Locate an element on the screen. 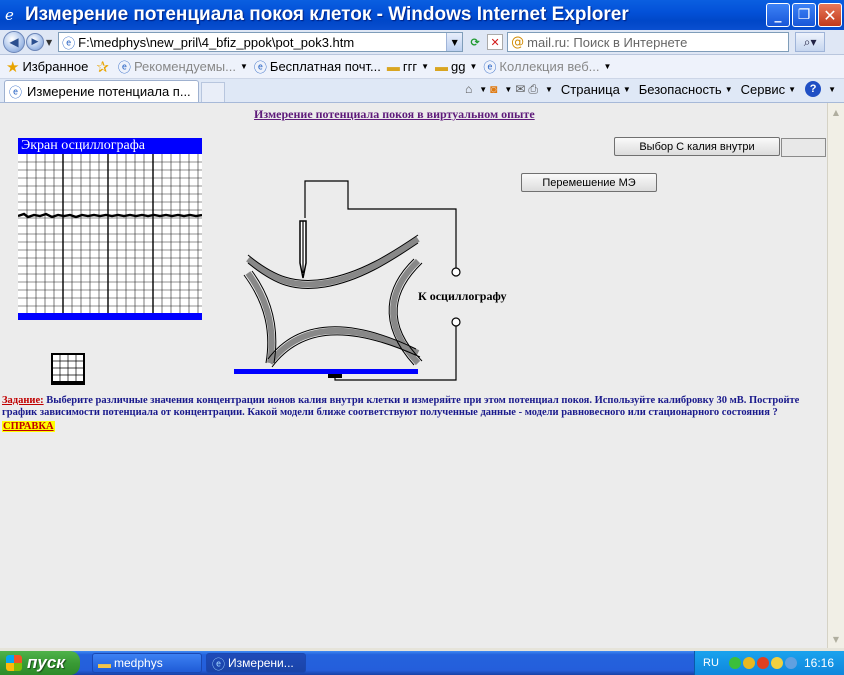 The image size is (844, 675). rss-icon: ◙ is located at coordinates (493, 89).